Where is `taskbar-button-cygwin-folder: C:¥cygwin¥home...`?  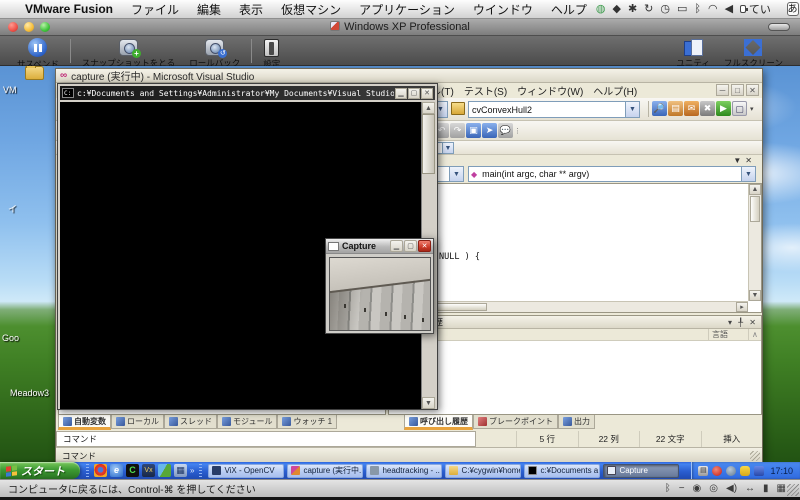
taskbar-button-cygwin-folder: C:¥cygwin¥home... is located at coordinates (483, 470).